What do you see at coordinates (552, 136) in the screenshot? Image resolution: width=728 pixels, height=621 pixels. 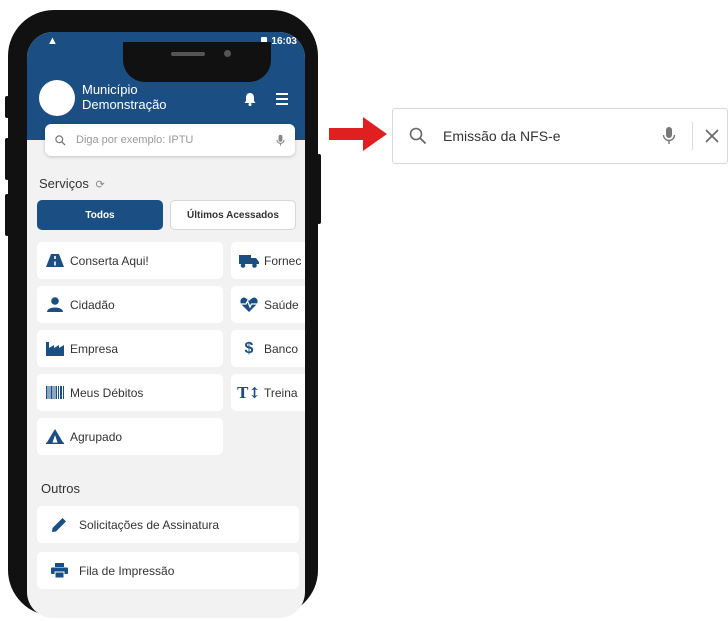 I see `search-value: Emissão da NFS-e` at bounding box center [552, 136].